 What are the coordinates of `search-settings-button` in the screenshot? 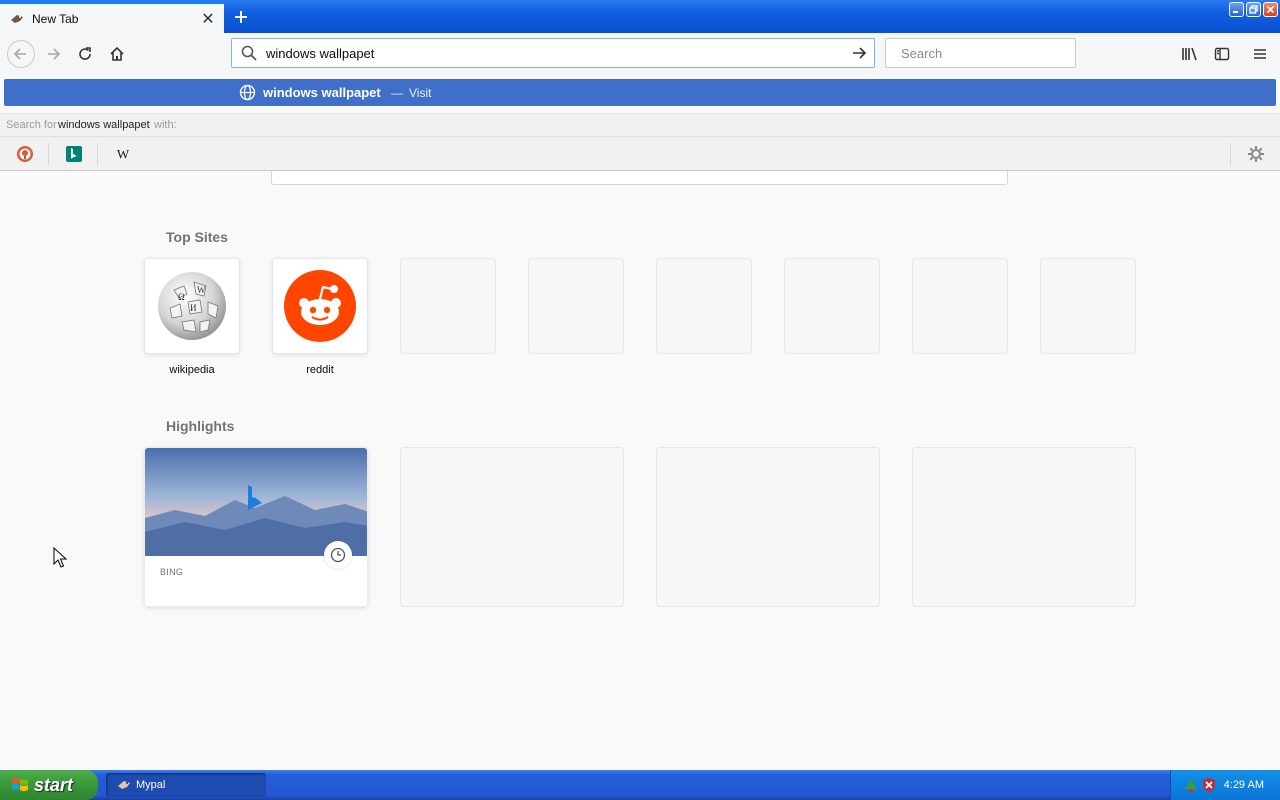 It's located at (1256, 154).